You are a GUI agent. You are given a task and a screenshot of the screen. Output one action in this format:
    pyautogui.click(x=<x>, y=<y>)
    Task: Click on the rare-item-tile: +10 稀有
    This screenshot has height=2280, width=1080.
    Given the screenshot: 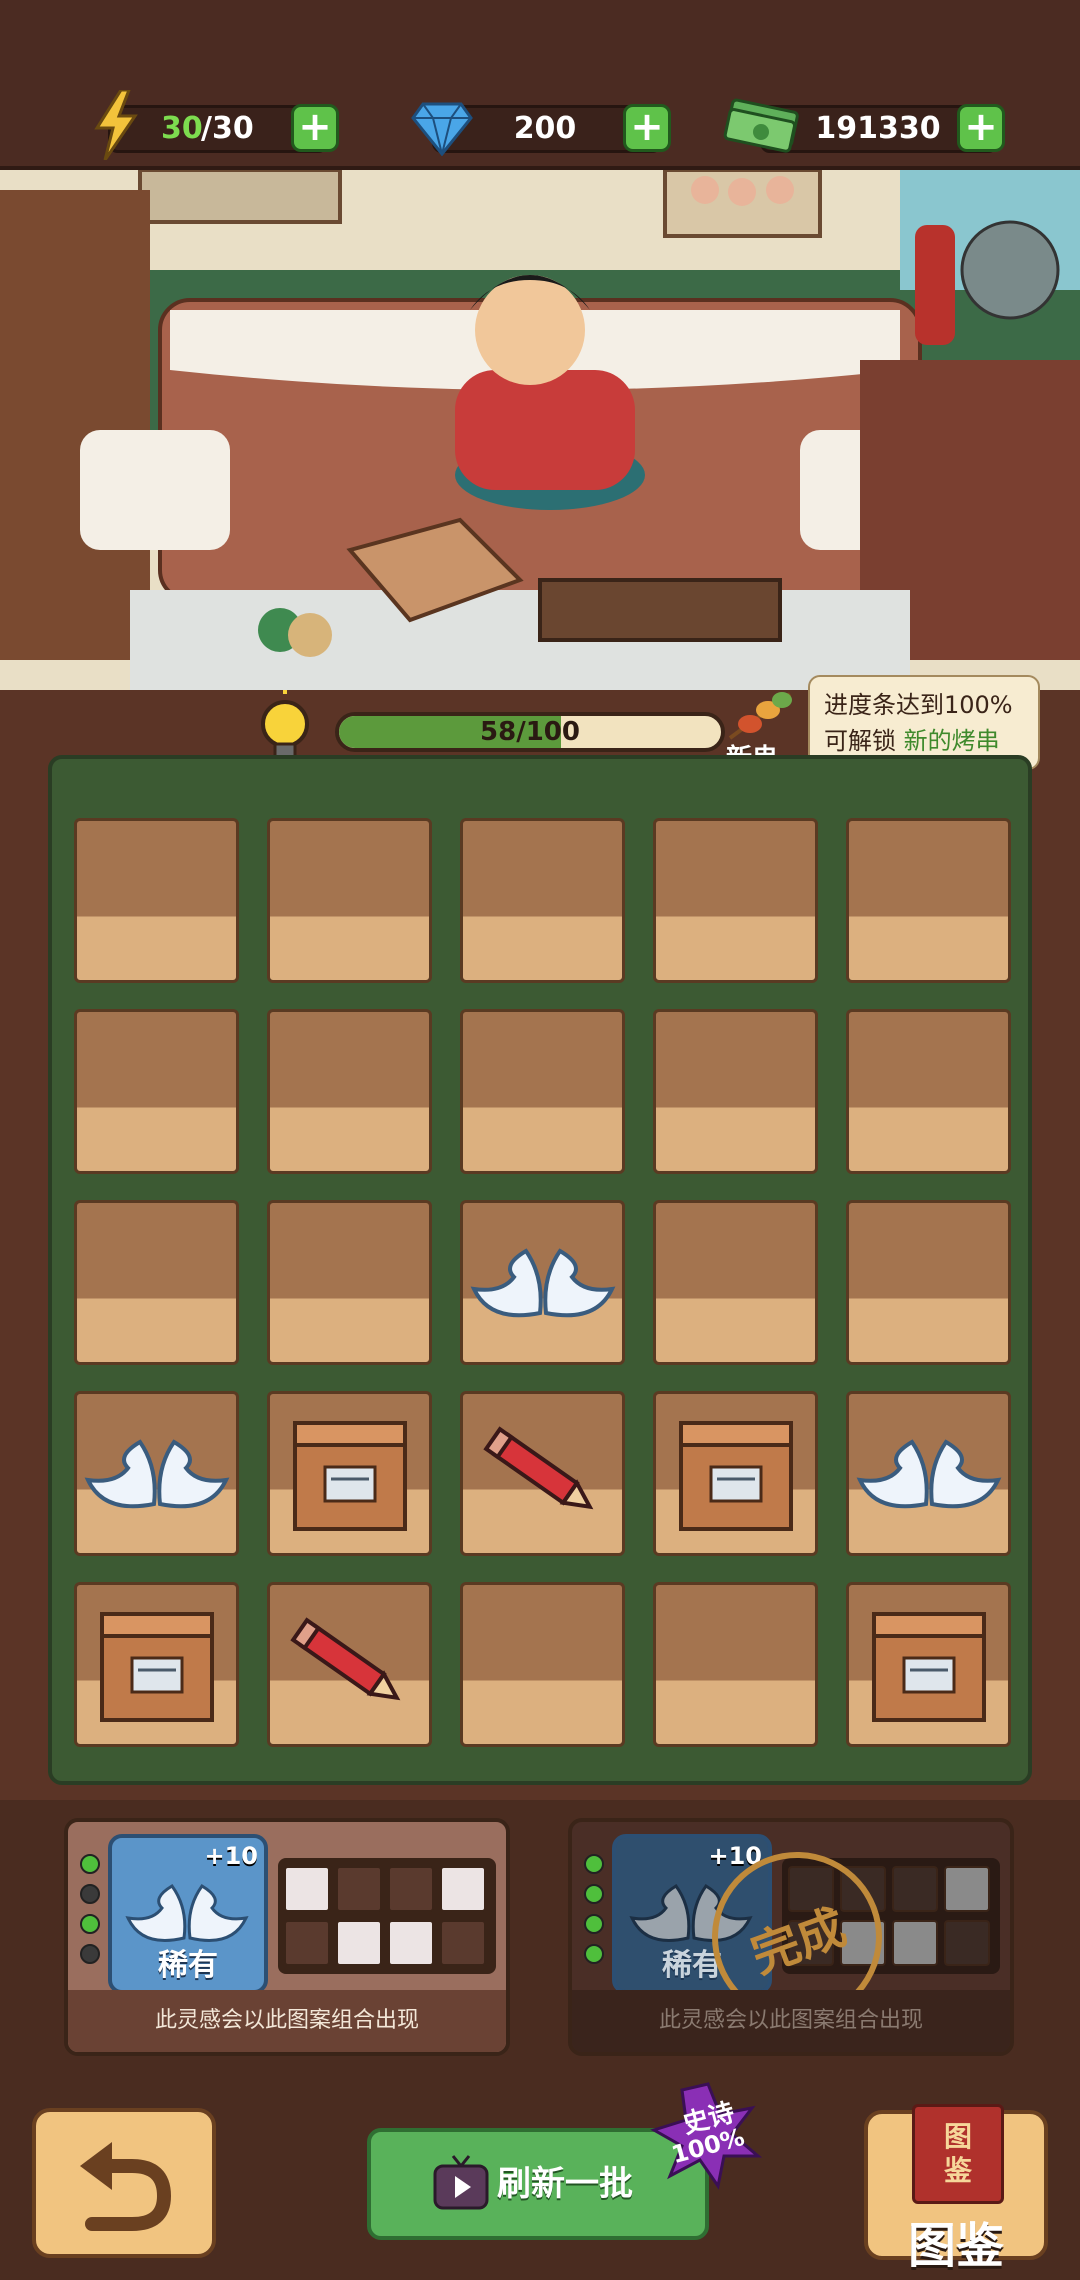 What is the action you would take?
    pyautogui.click(x=188, y=1914)
    